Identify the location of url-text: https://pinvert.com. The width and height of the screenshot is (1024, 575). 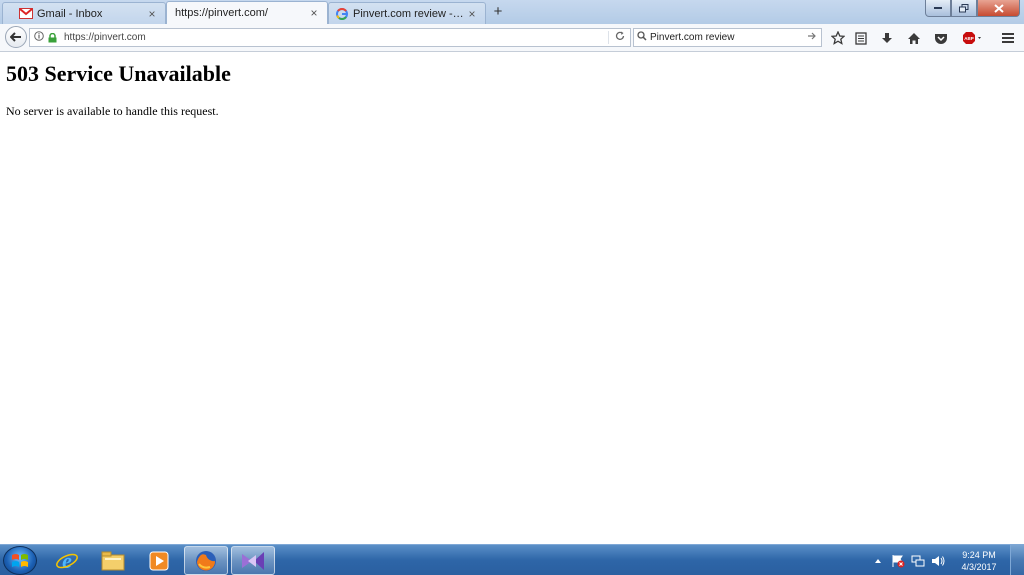
(336, 37).